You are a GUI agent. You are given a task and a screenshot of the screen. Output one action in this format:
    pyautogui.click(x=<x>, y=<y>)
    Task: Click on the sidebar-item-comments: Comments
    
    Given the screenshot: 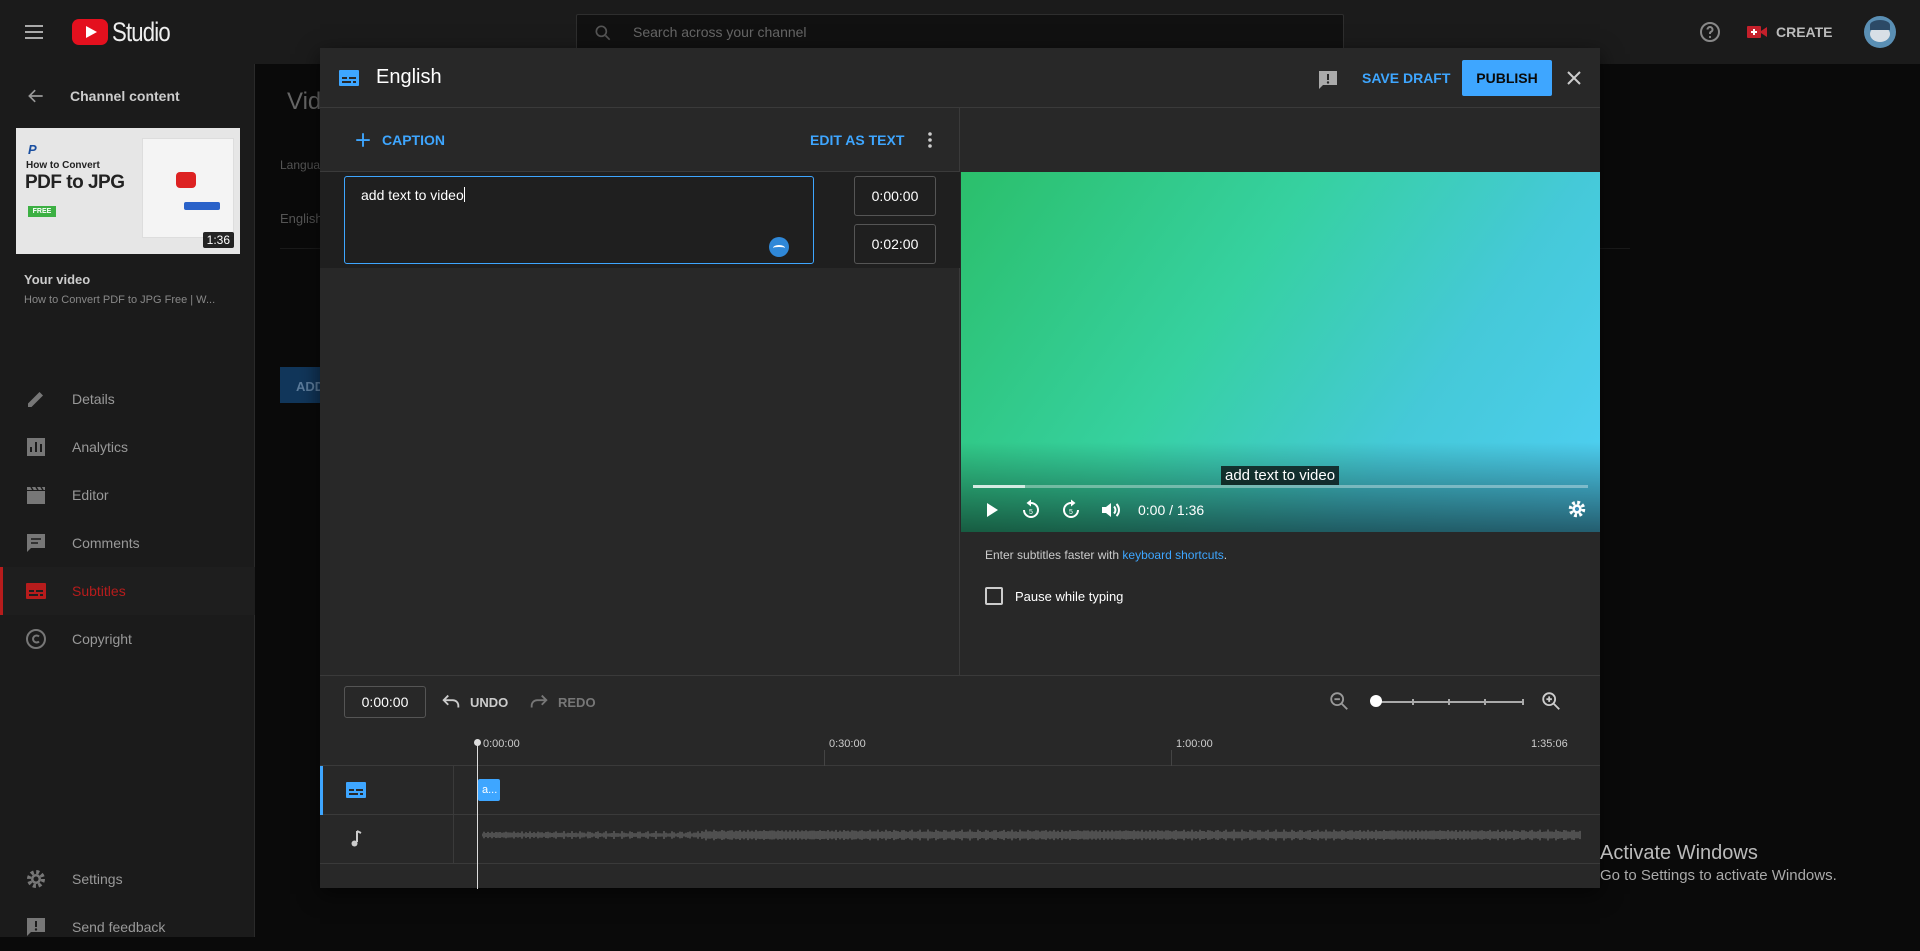 What is the action you would take?
    pyautogui.click(x=127, y=543)
    